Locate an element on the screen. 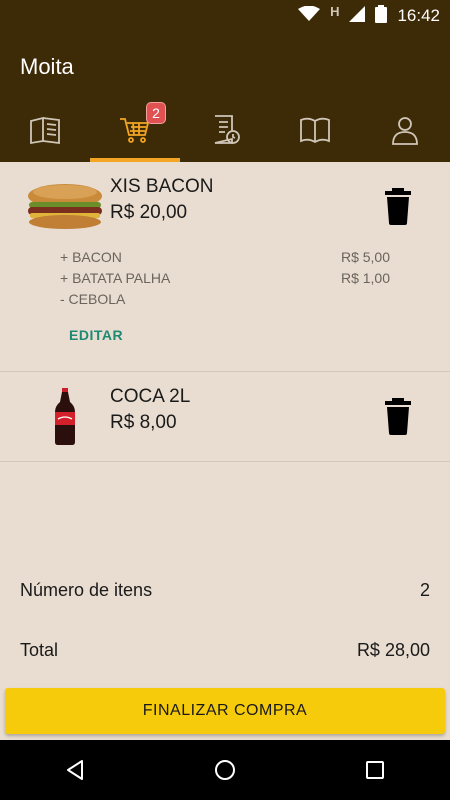 This screenshot has width=450, height=800. item-price: R$ 8,00 is located at coordinates (143, 422).